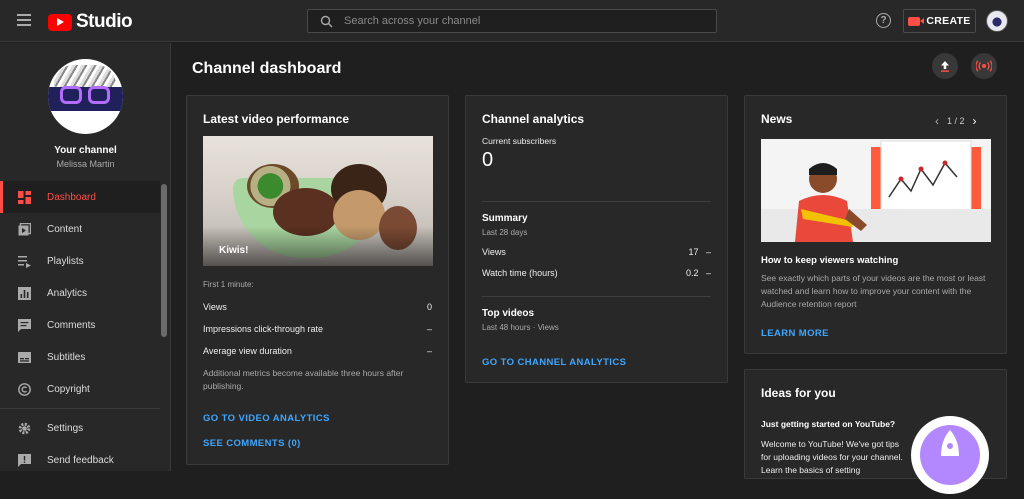 The width and height of the screenshot is (1024, 499). Describe the element at coordinates (883, 20) in the screenshot. I see `help-icon: ?` at that location.